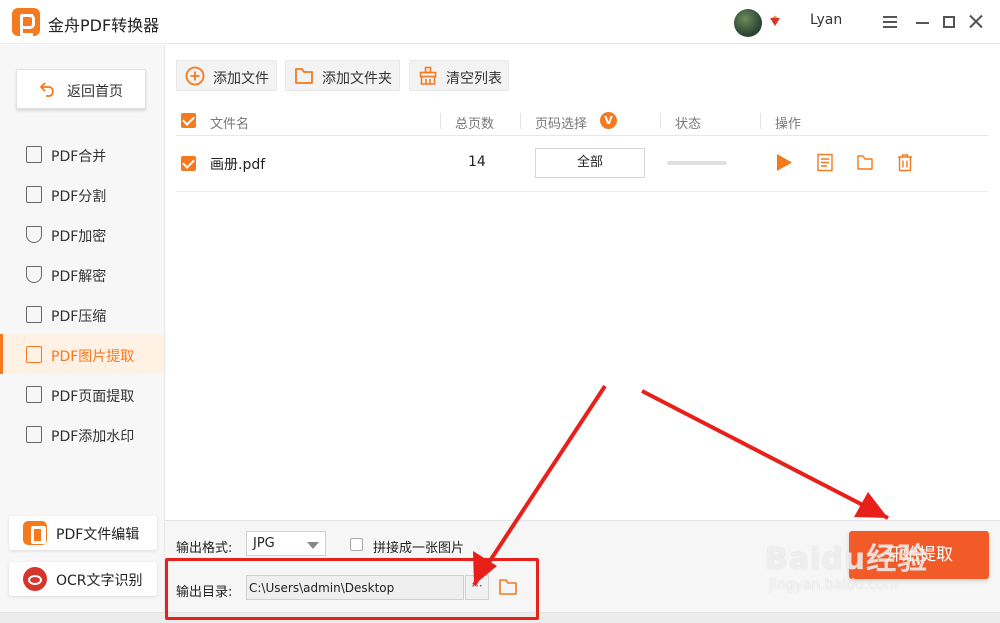 This screenshot has width=1000, height=623. I want to click on merge-icon, so click(34, 154).